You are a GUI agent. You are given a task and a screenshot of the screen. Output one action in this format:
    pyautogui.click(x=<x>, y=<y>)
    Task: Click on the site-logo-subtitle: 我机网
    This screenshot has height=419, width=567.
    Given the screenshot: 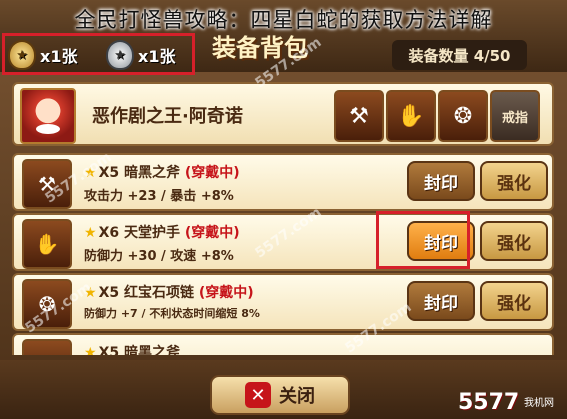 What is the action you would take?
    pyautogui.click(x=539, y=403)
    